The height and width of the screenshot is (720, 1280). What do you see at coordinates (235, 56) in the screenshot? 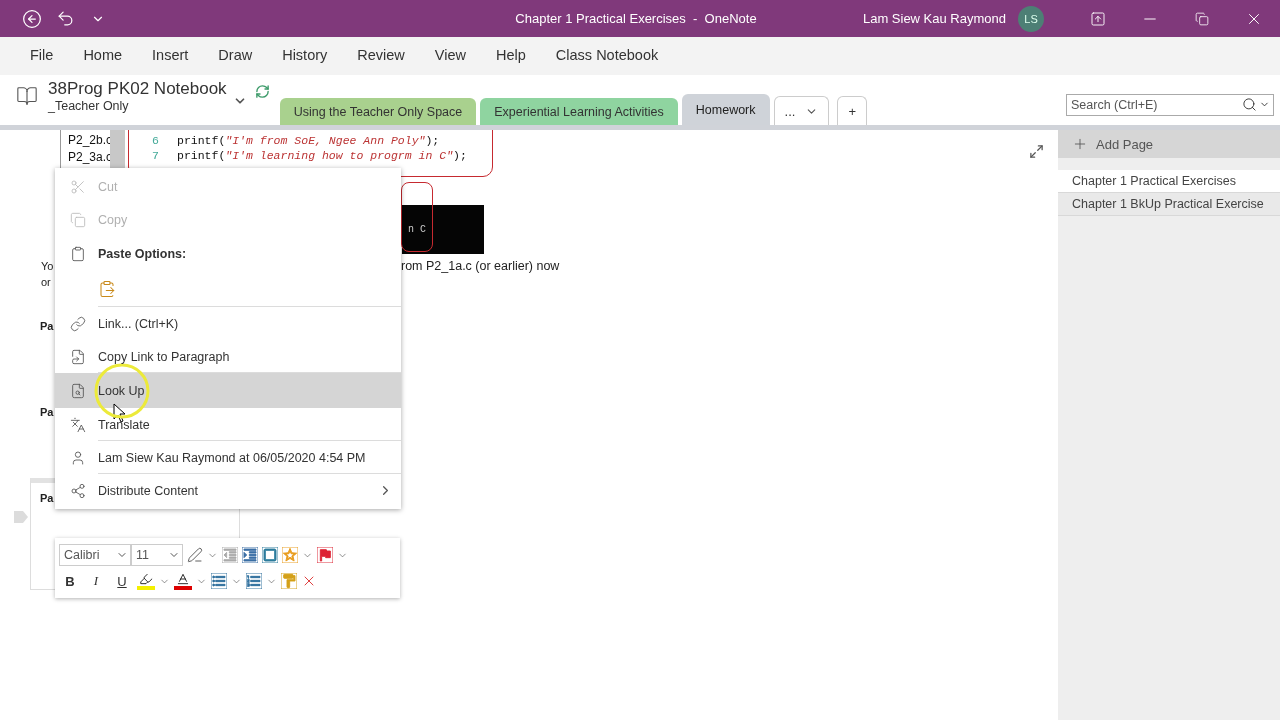
I see `ribbon-tab: Draw` at bounding box center [235, 56].